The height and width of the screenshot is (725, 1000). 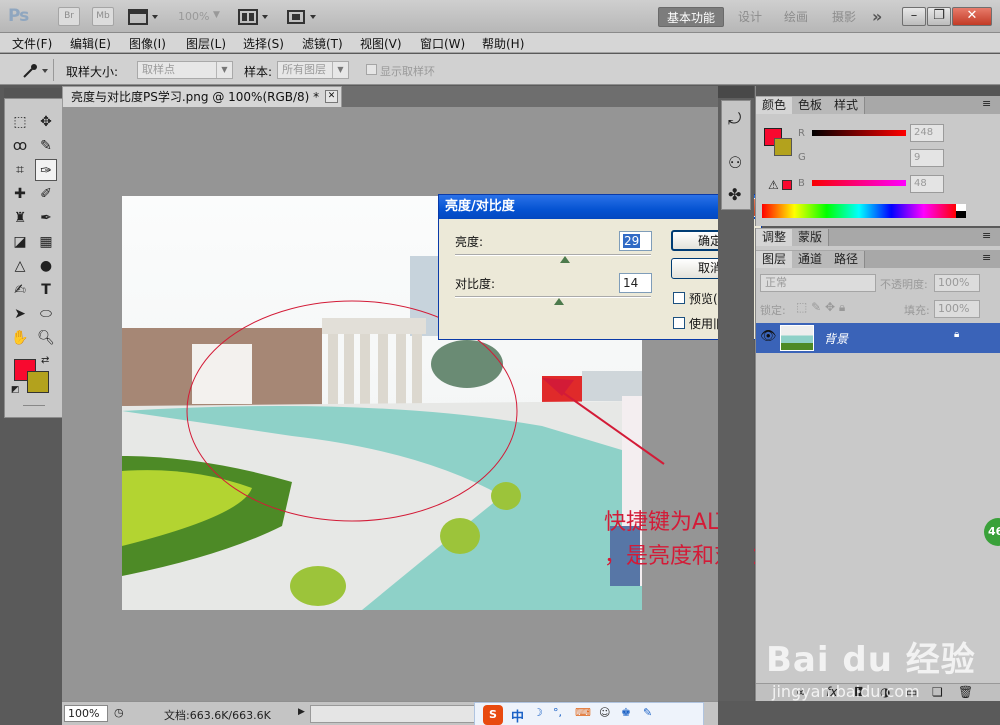 I want to click on contrast-input: 14, so click(x=635, y=283).